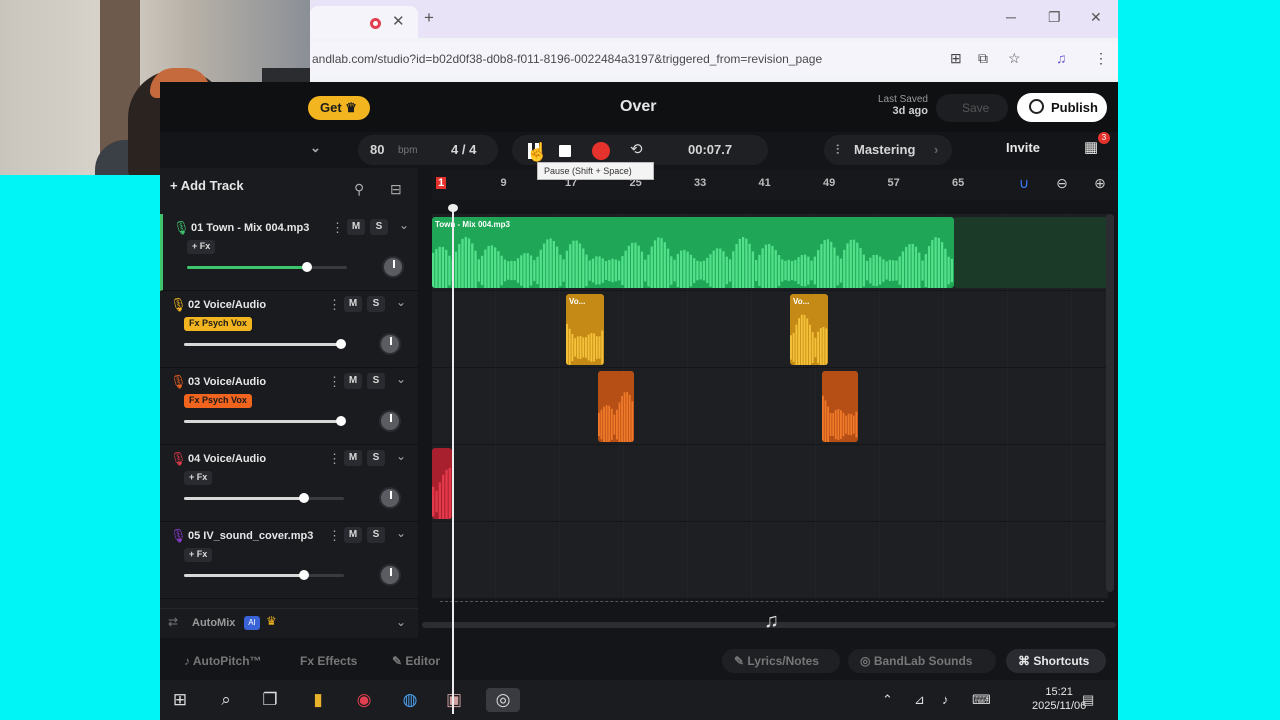  Describe the element at coordinates (503, 700) in the screenshot. I see `chrome-icon: ◎` at that location.